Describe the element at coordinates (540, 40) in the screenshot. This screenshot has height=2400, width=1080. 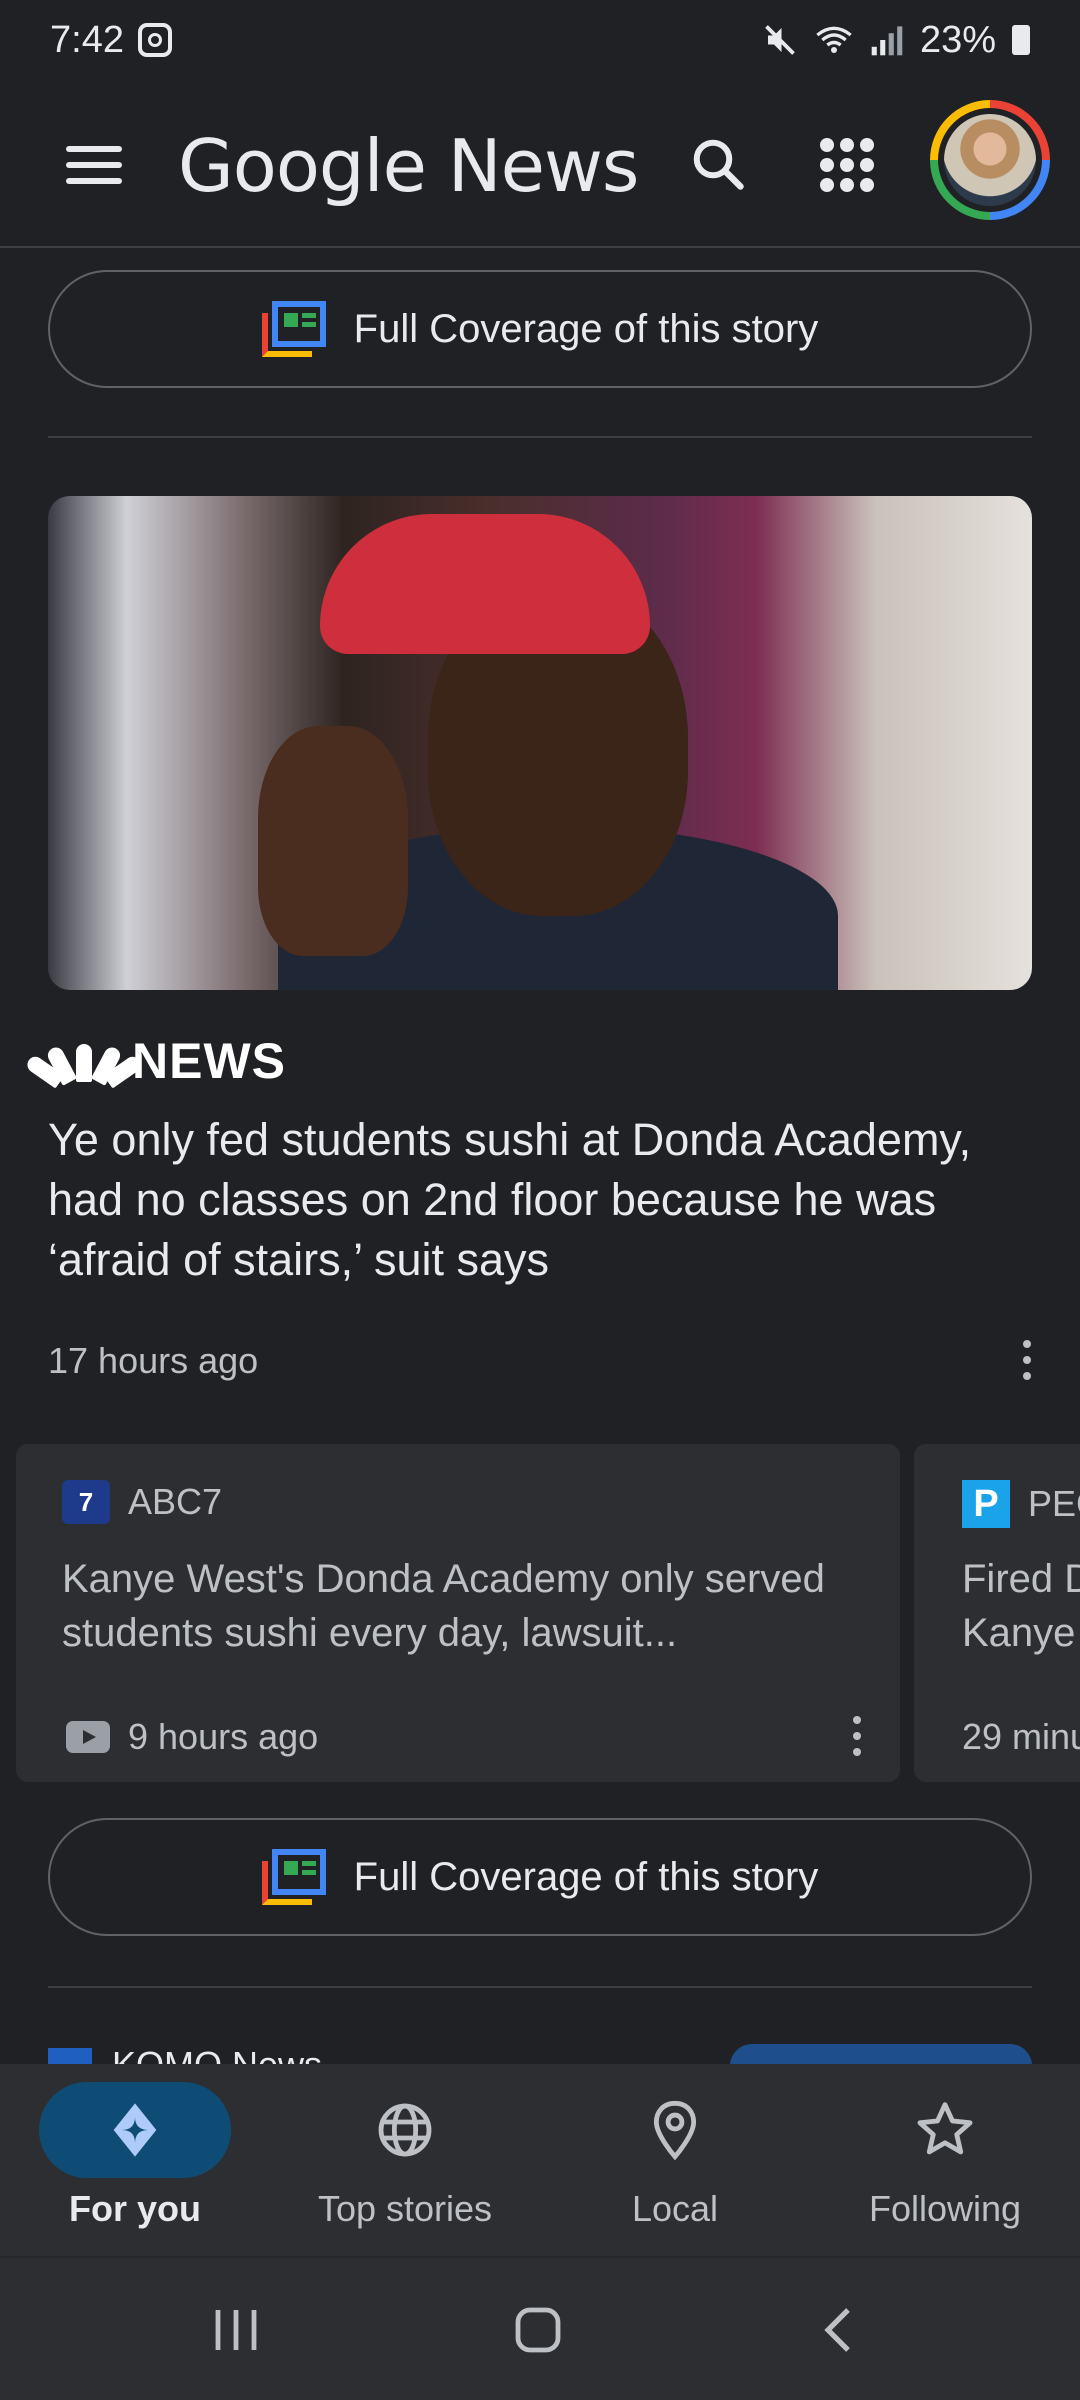
I see `status-bar: 7:42 23%` at that location.